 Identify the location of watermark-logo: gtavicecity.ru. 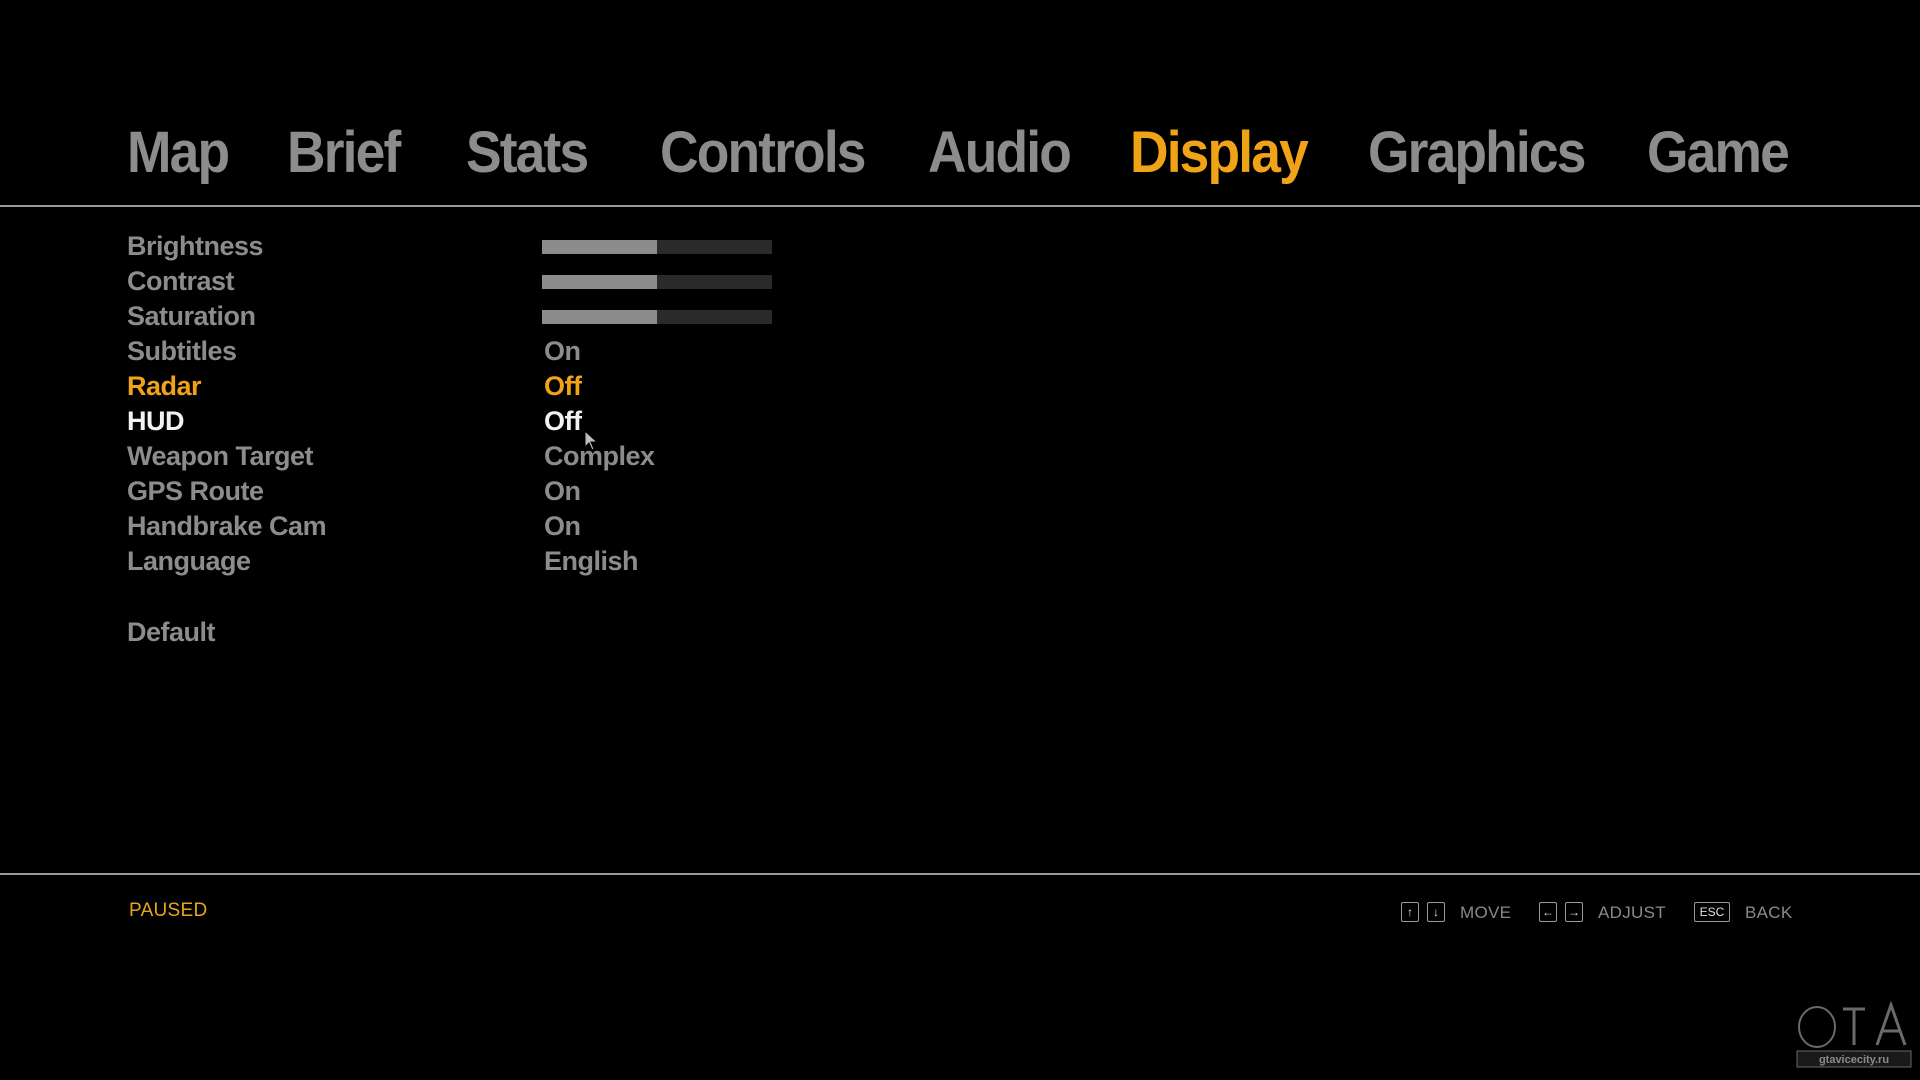
(1854, 1034).